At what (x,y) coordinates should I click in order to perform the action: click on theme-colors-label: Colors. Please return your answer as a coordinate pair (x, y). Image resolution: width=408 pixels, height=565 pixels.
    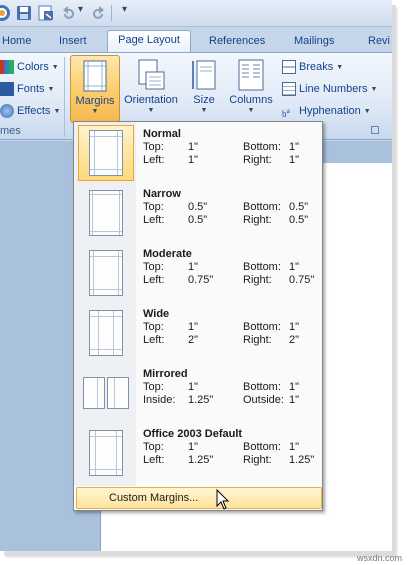
    Looking at the image, I should click on (33, 67).